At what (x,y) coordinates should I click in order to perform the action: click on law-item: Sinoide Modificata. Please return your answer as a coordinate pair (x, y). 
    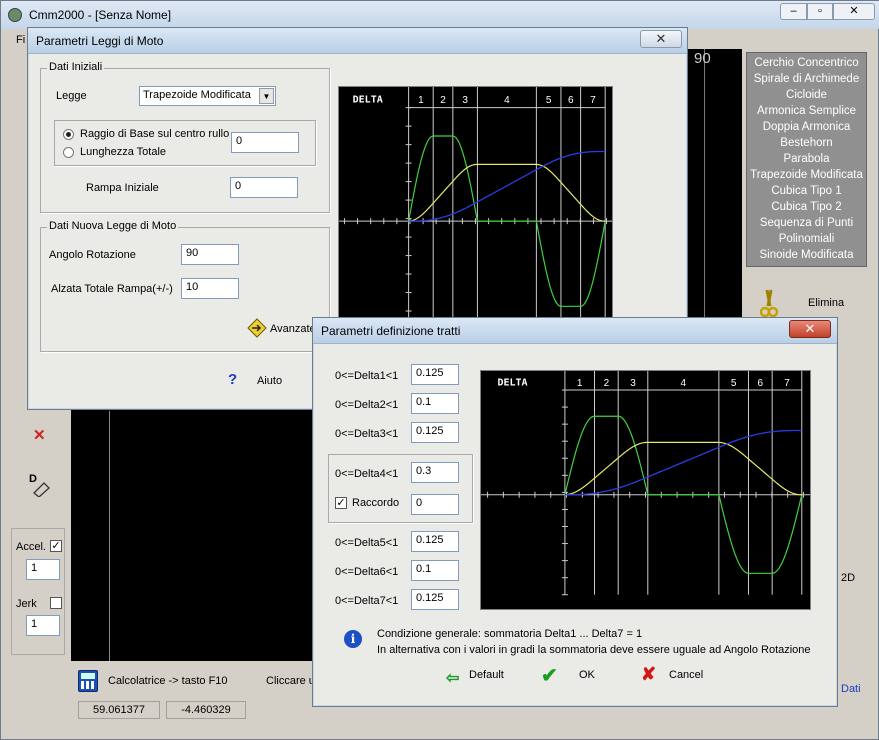
    Looking at the image, I should click on (806, 255).